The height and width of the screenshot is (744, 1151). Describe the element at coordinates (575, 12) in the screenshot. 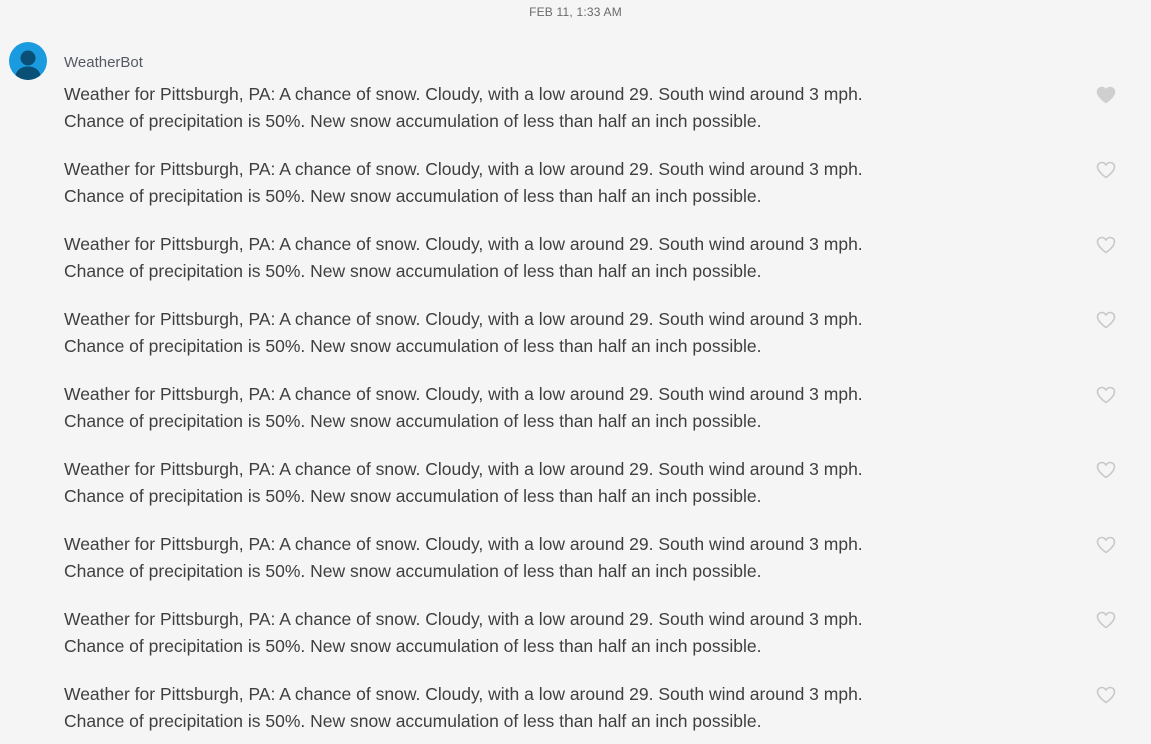

I see `message-timestamp: FEB 11, 1:33 AM` at that location.